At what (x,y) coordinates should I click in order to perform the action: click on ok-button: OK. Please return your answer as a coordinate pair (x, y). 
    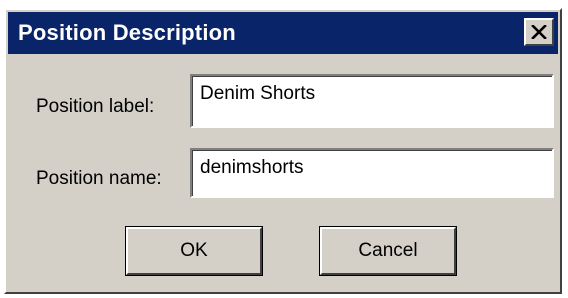
    Looking at the image, I should click on (194, 251).